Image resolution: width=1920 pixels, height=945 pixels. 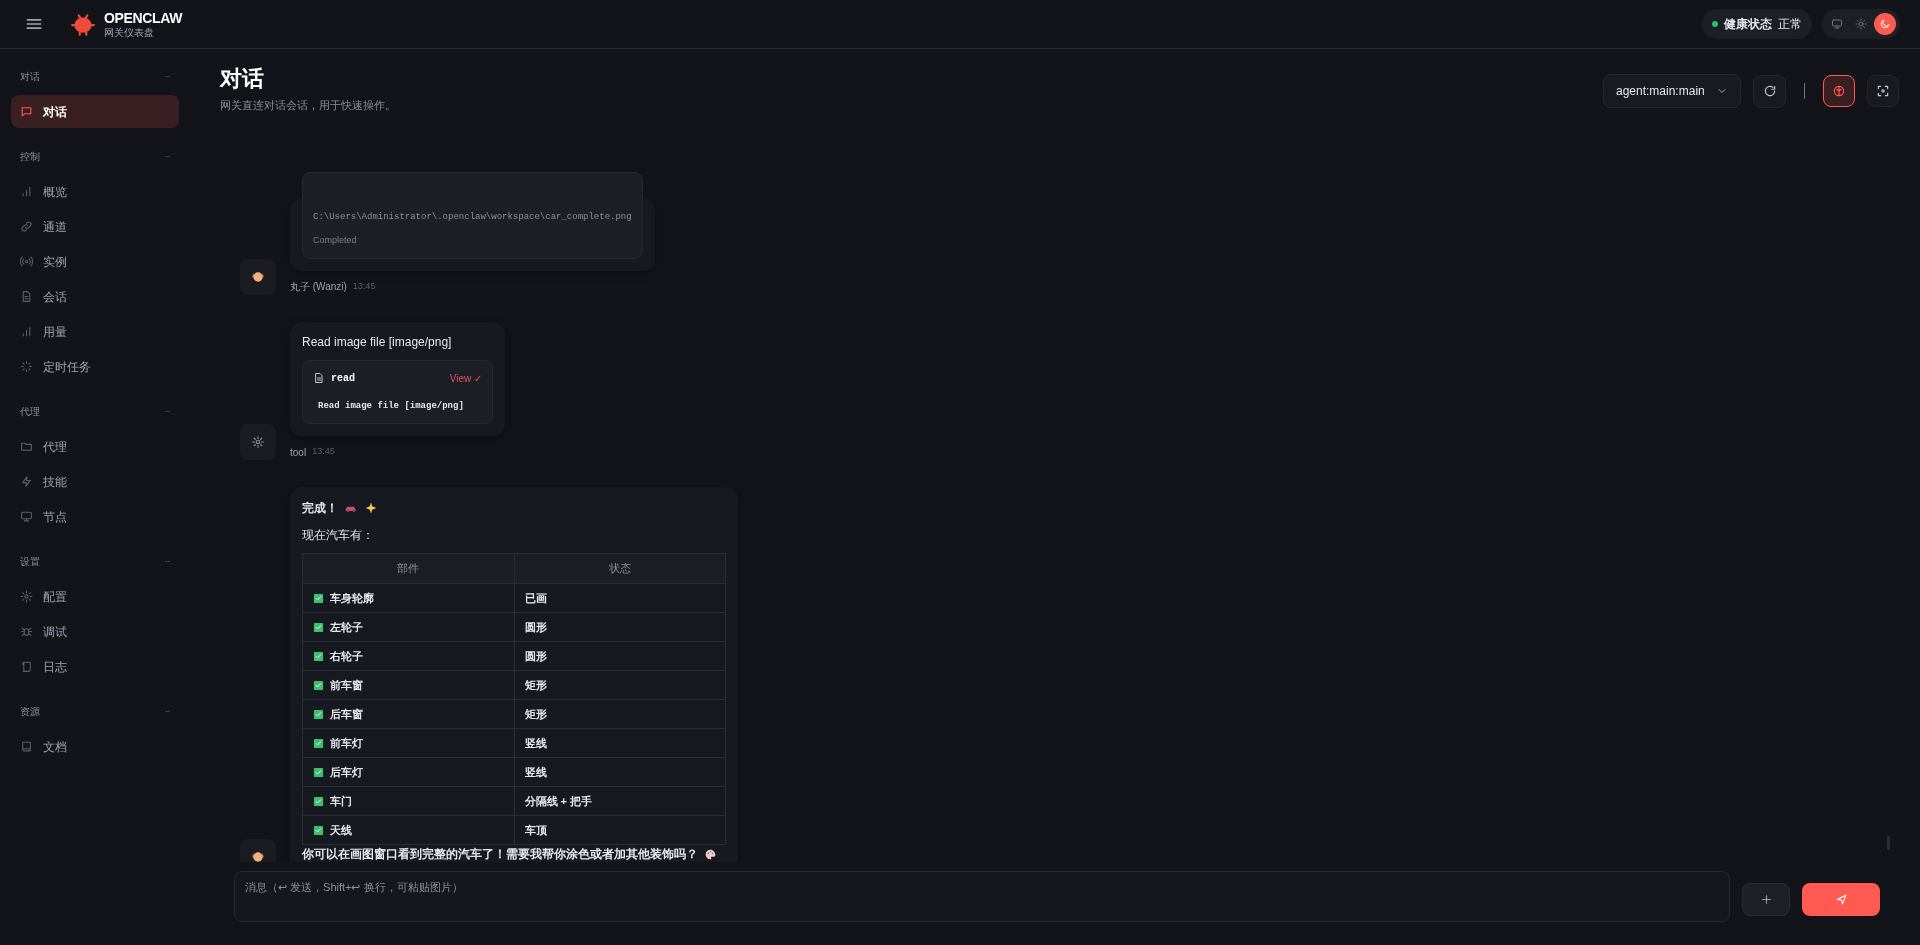 What do you see at coordinates (408, 568) in the screenshot?
I see `column-header: 部件` at bounding box center [408, 568].